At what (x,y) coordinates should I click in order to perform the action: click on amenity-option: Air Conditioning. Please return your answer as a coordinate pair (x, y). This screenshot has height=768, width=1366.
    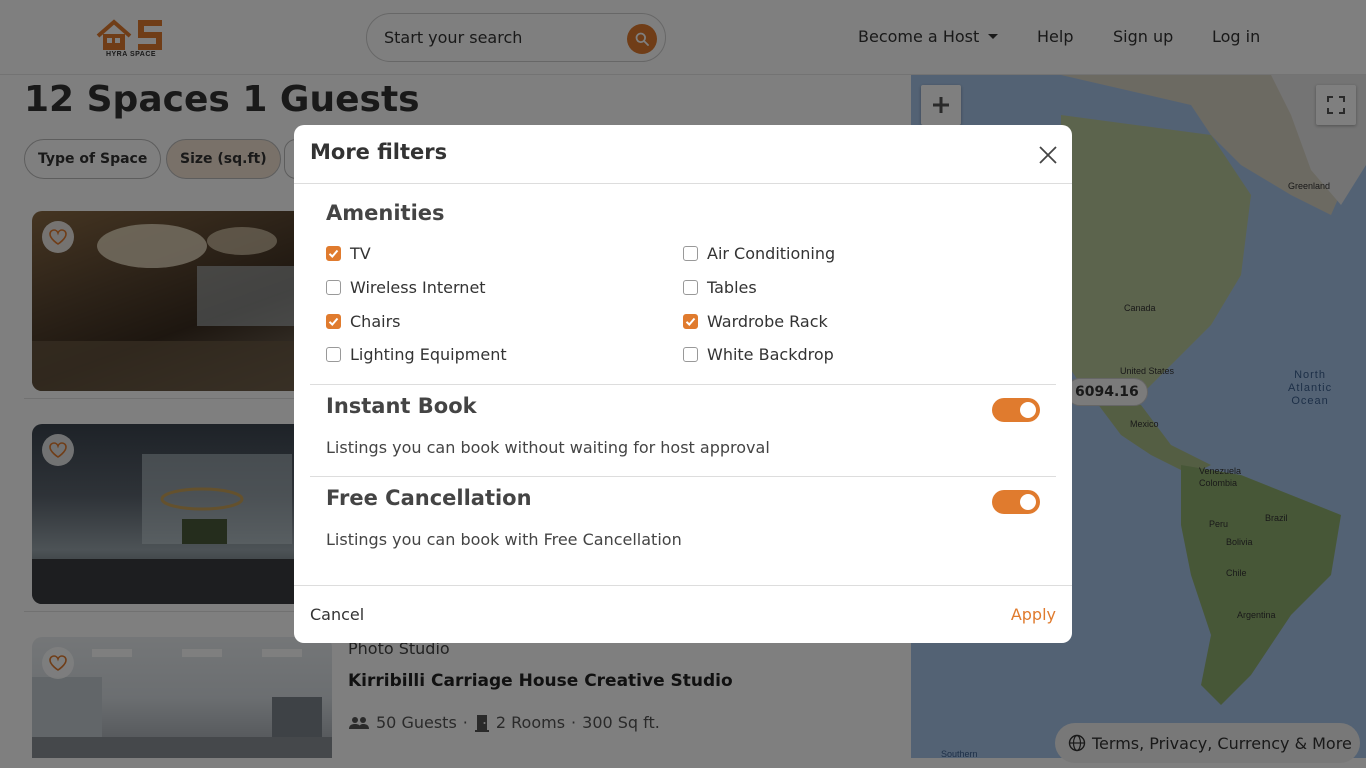
    Looking at the image, I should click on (759, 253).